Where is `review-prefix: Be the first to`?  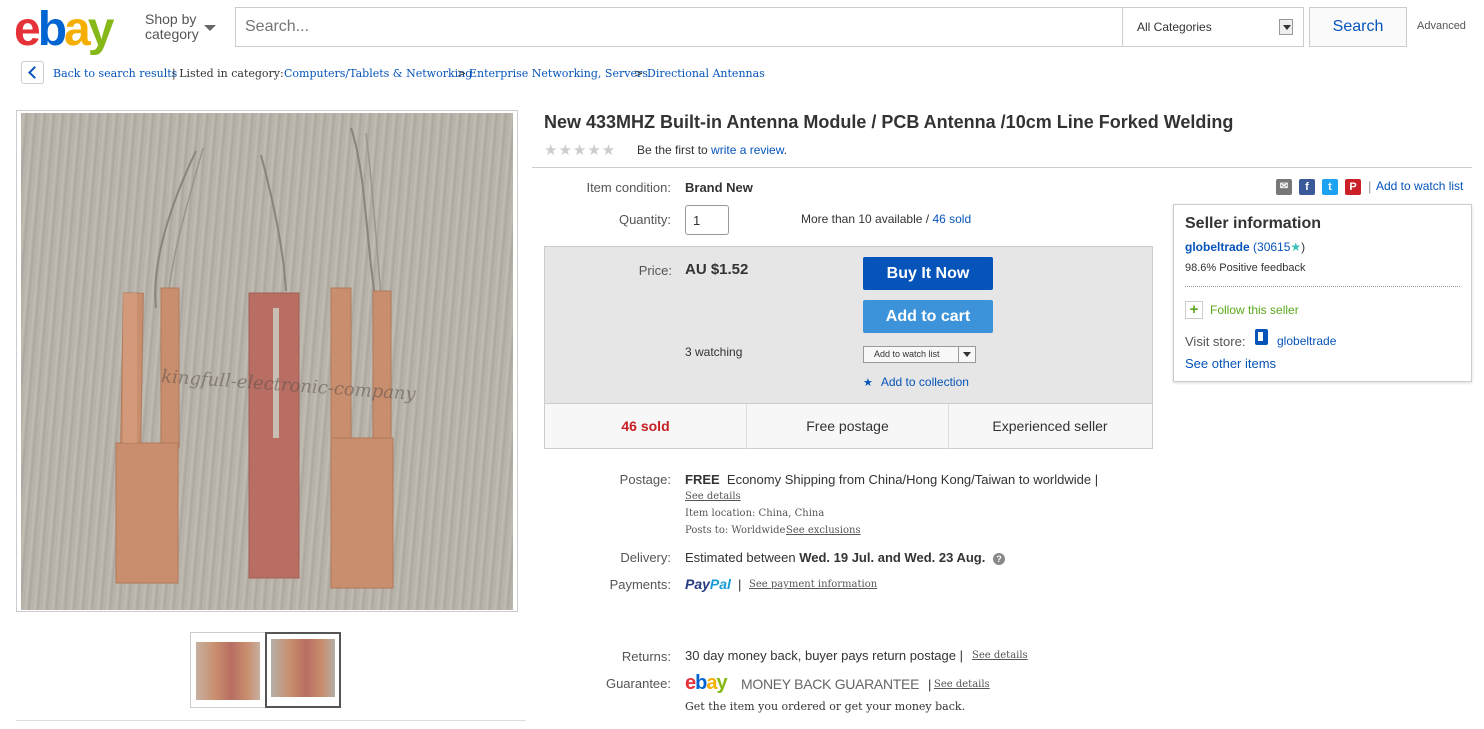
review-prefix: Be the first to is located at coordinates (672, 150).